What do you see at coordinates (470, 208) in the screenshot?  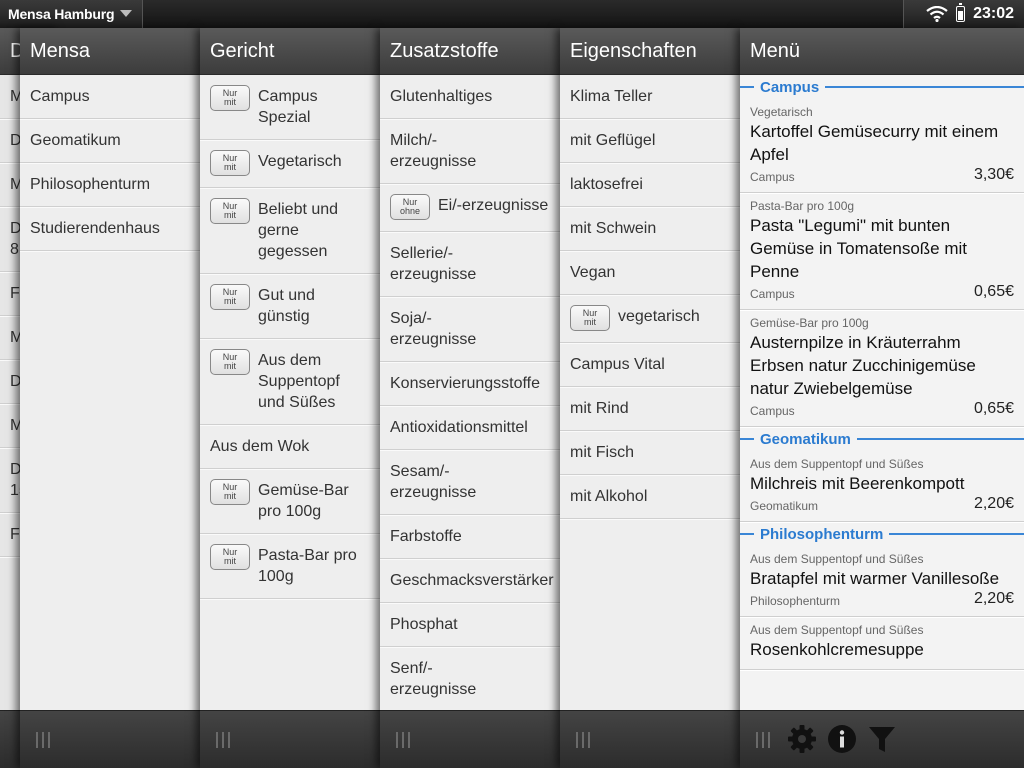 I see `zusatzstoffe-item: Nur ohne Ei/-erzeugnisse` at bounding box center [470, 208].